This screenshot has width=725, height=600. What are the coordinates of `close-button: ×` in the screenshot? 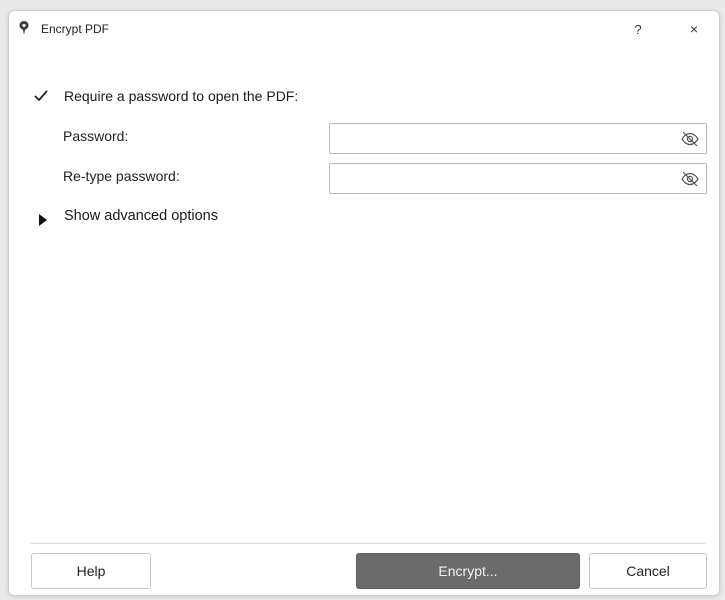 It's located at (694, 29).